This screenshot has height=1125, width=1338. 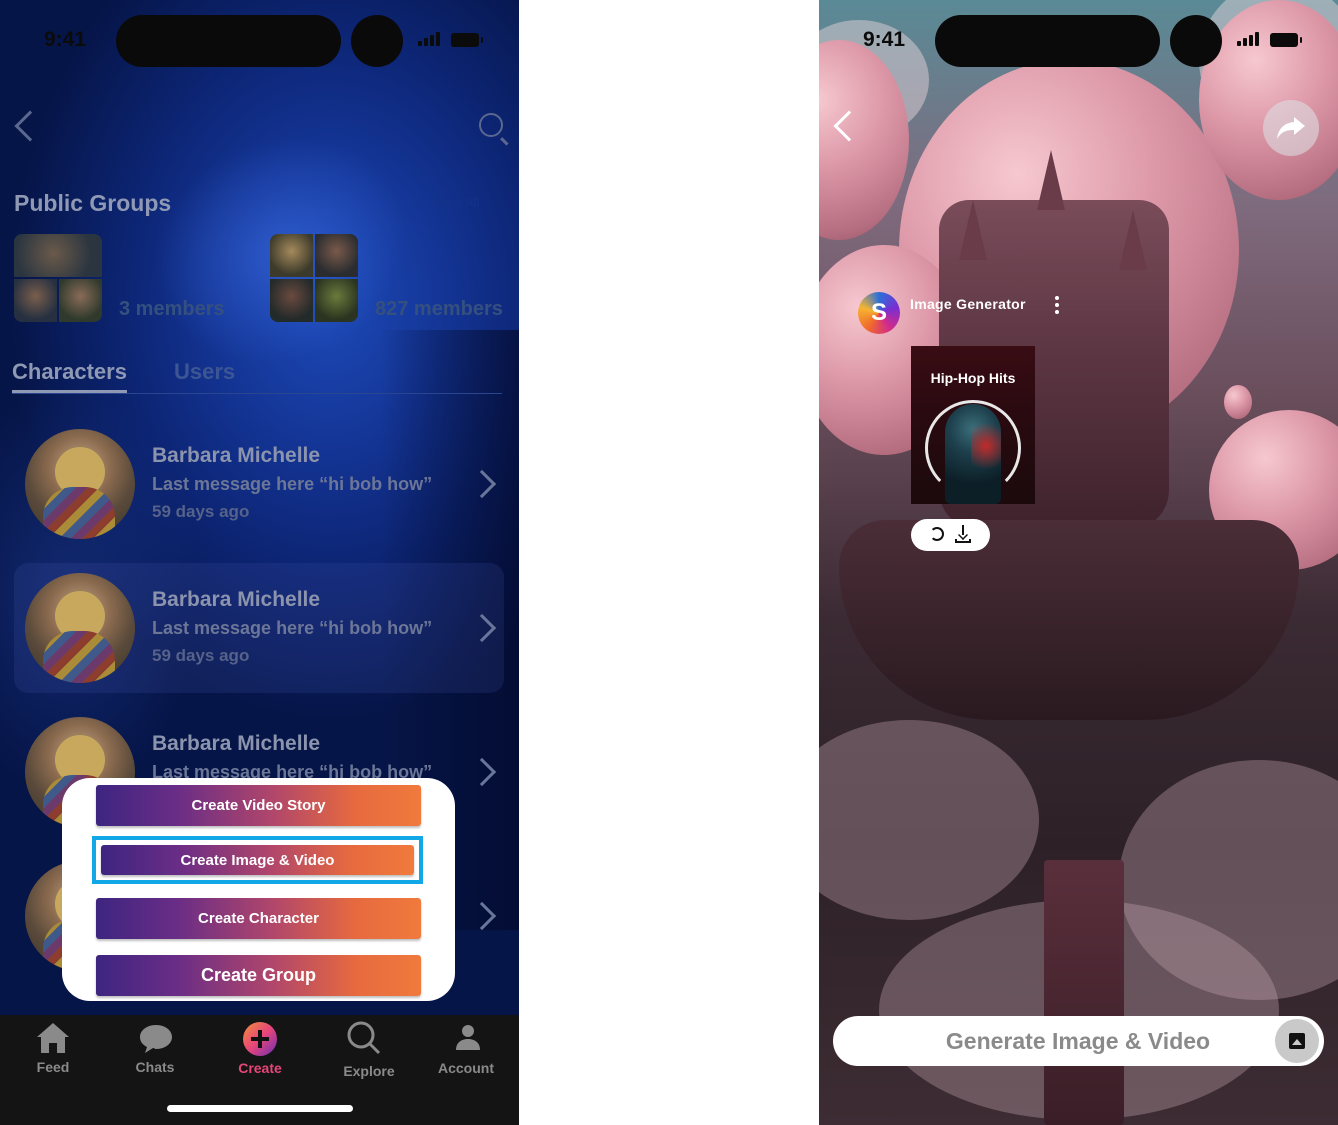 What do you see at coordinates (260, 1039) in the screenshot?
I see `plus-circle-icon` at bounding box center [260, 1039].